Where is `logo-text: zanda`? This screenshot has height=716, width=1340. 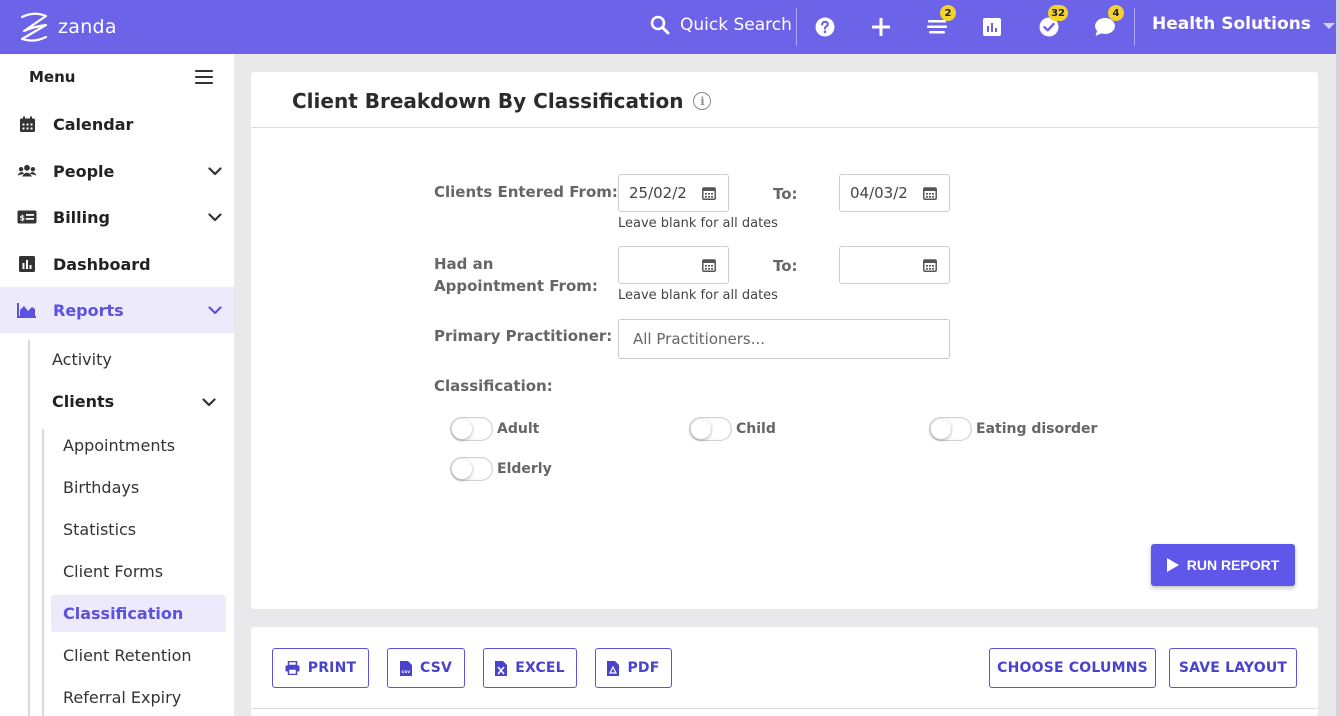
logo-text: zanda is located at coordinates (87, 27).